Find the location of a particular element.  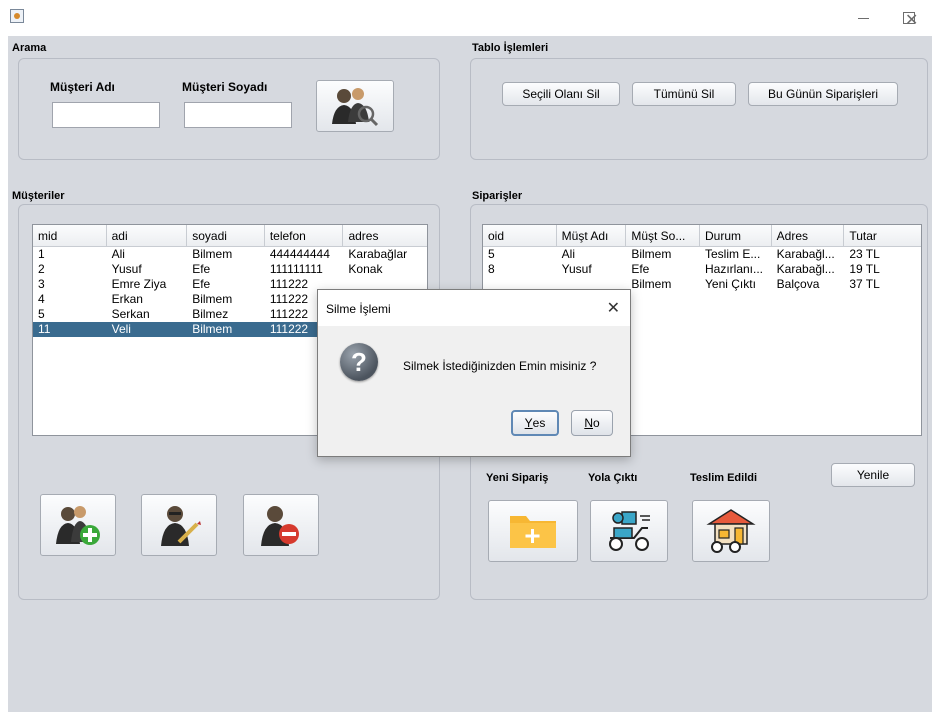

add-user-icon is located at coordinates (78, 525).